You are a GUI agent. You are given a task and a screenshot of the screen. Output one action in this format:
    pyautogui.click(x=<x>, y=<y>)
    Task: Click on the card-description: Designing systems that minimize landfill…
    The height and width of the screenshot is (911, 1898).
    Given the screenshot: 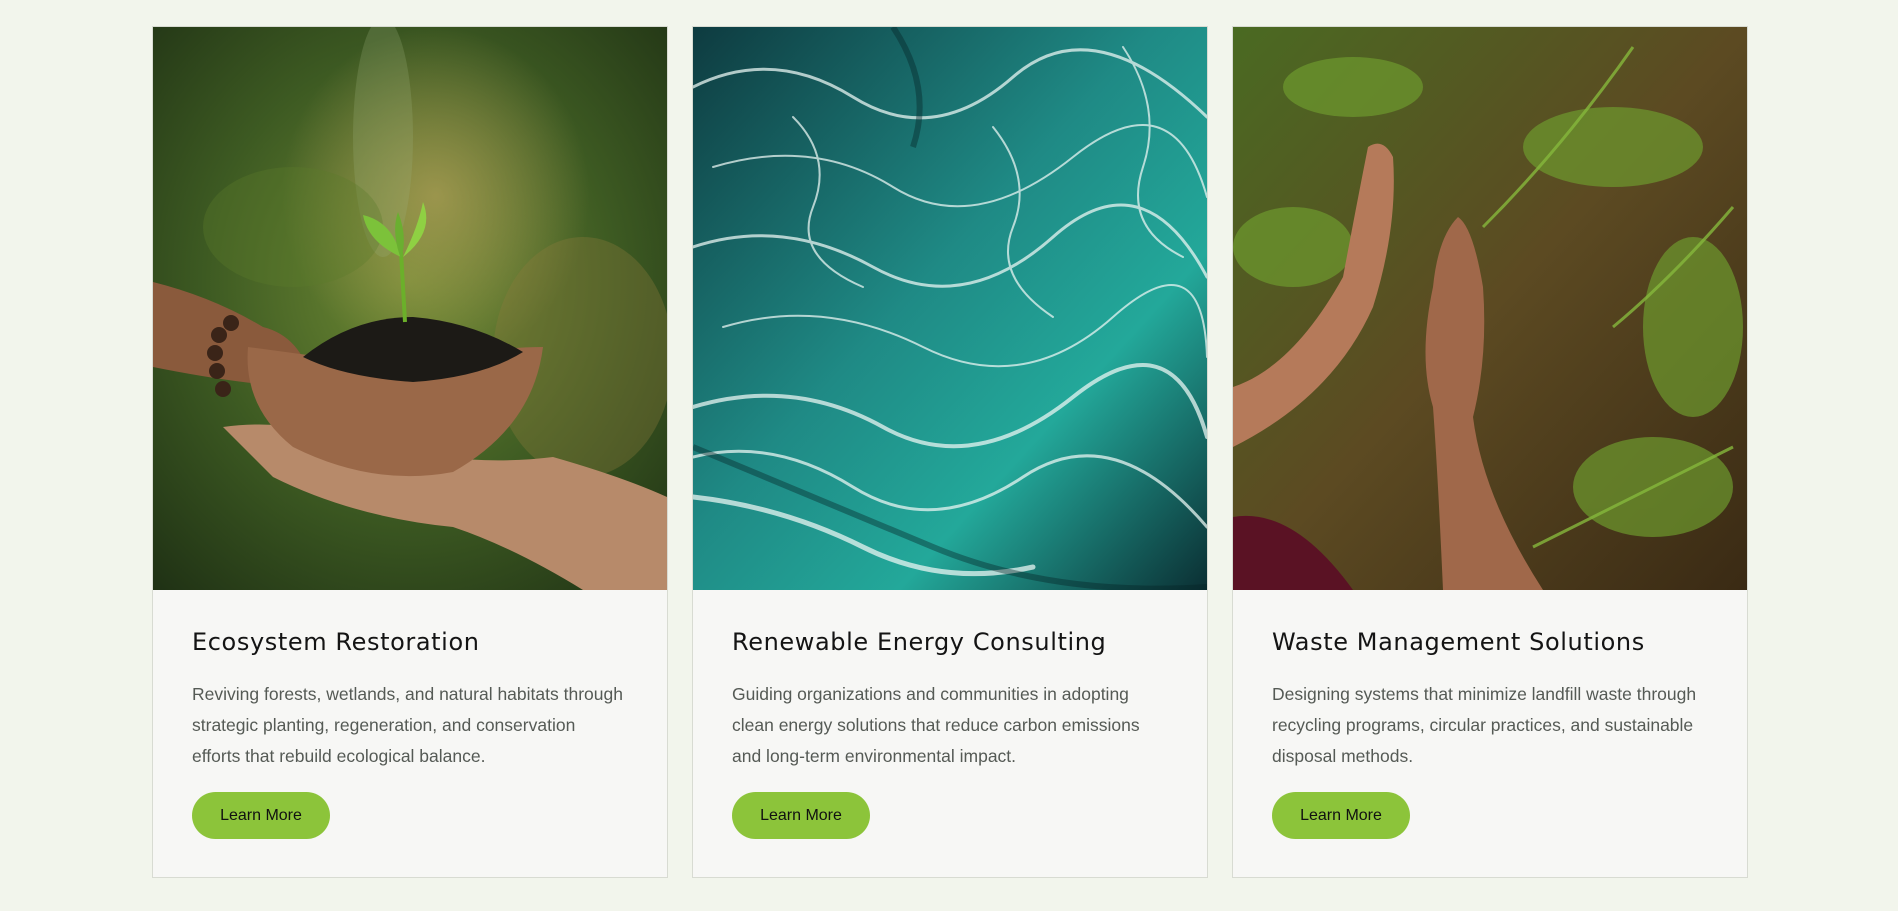 What is the action you would take?
    pyautogui.click(x=1484, y=724)
    